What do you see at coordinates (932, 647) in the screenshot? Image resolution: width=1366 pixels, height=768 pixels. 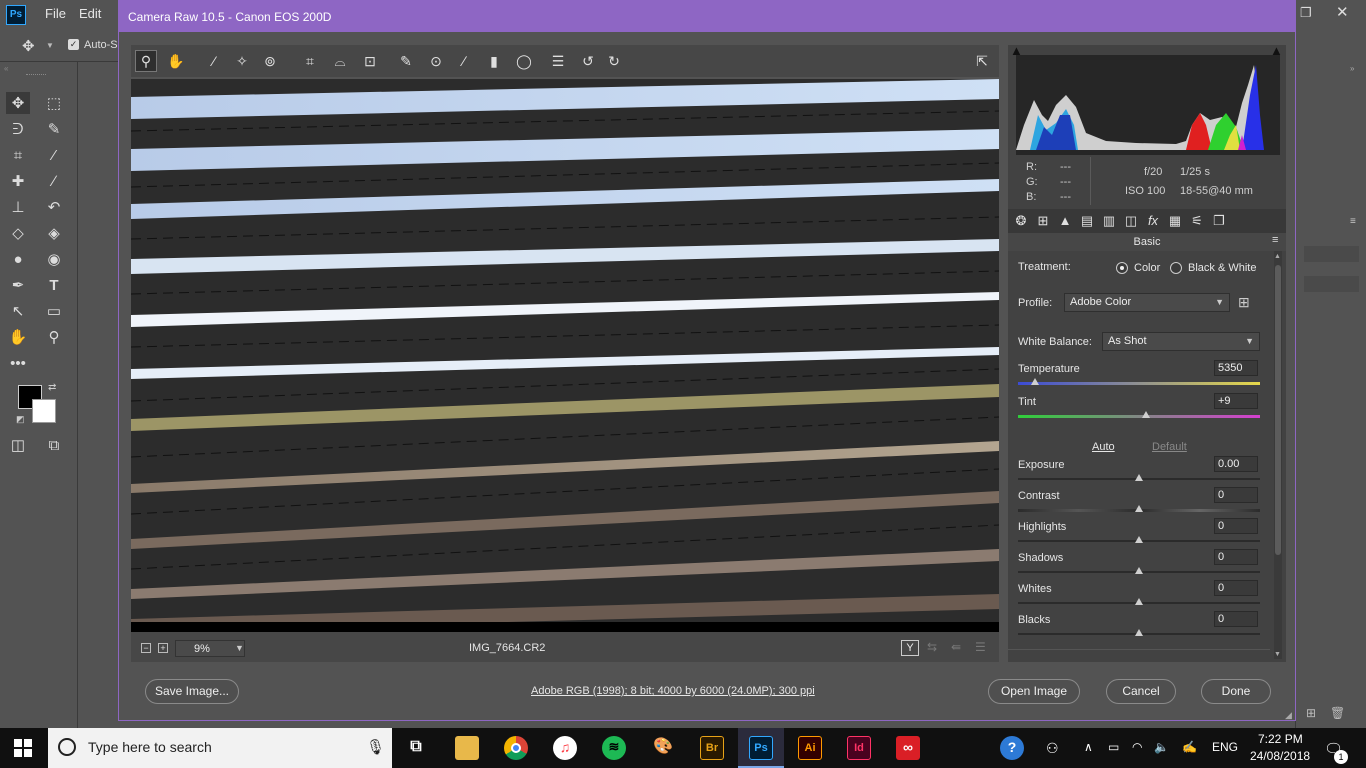 I see `swap-settings-icon: ⇆` at bounding box center [932, 647].